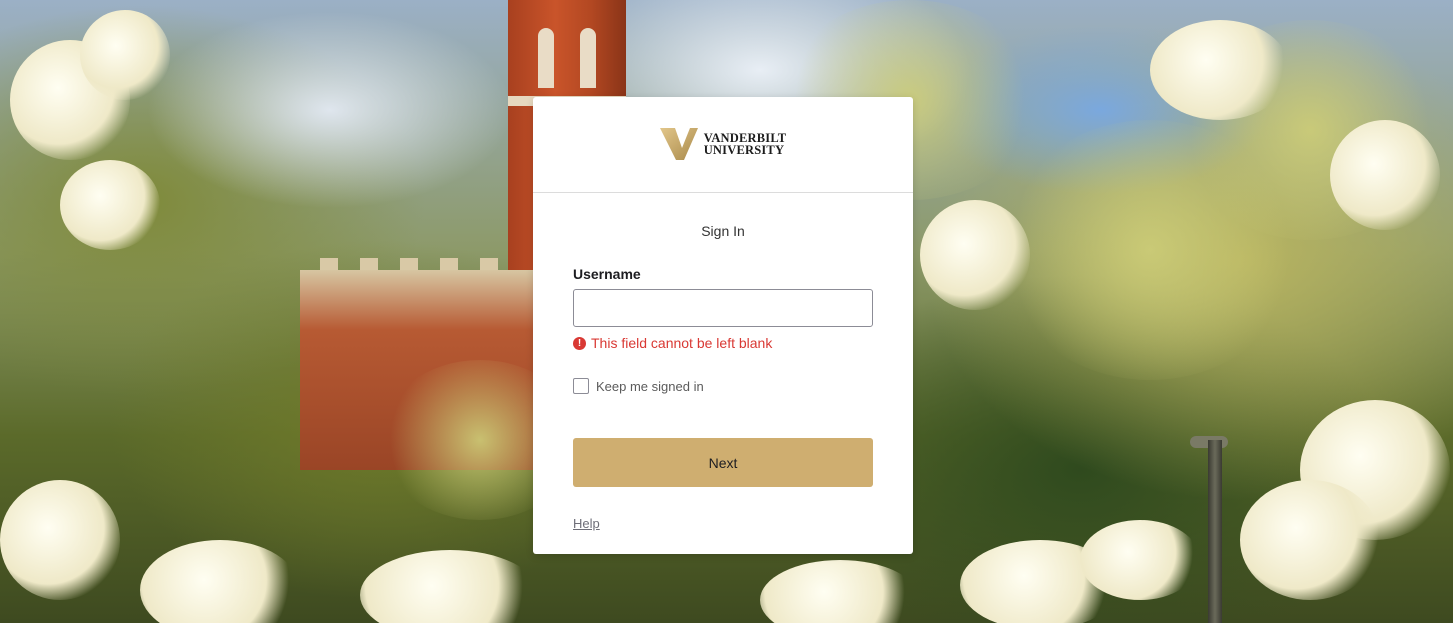 The image size is (1453, 623). What do you see at coordinates (723, 386) in the screenshot?
I see `keep-signed-in-row: Keep me signed in` at bounding box center [723, 386].